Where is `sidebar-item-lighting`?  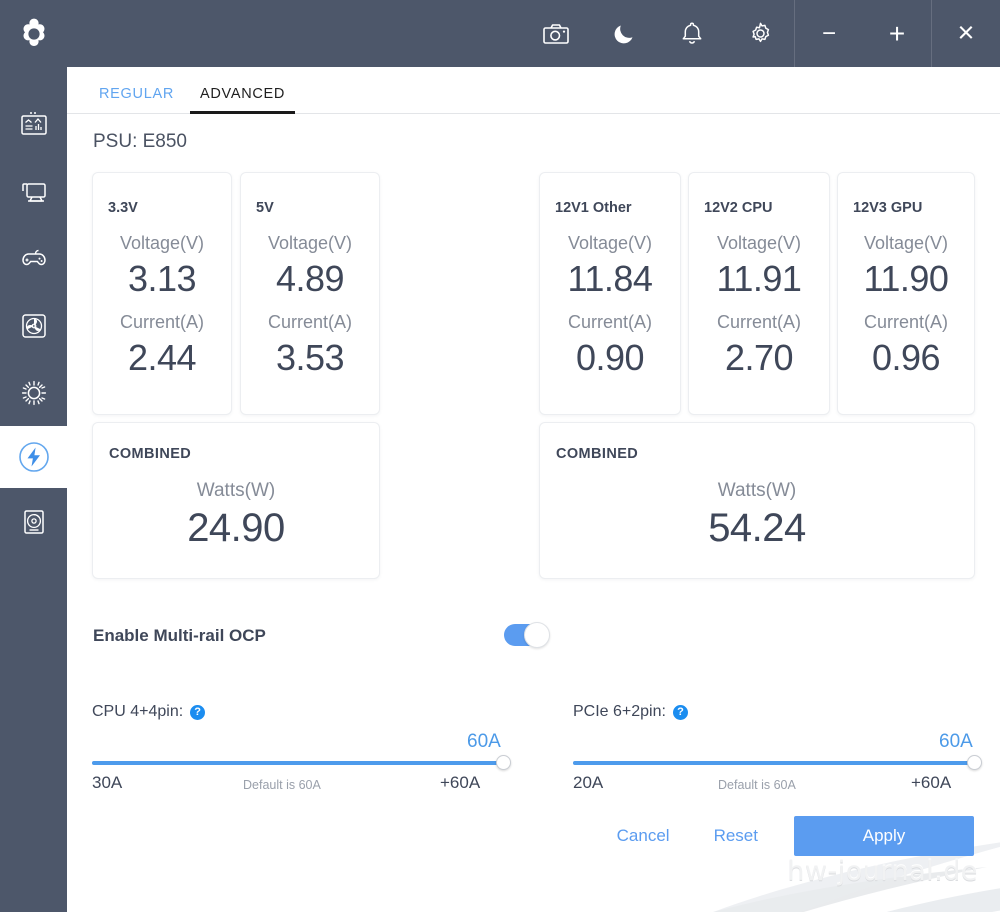
sidebar-item-lighting is located at coordinates (33, 392).